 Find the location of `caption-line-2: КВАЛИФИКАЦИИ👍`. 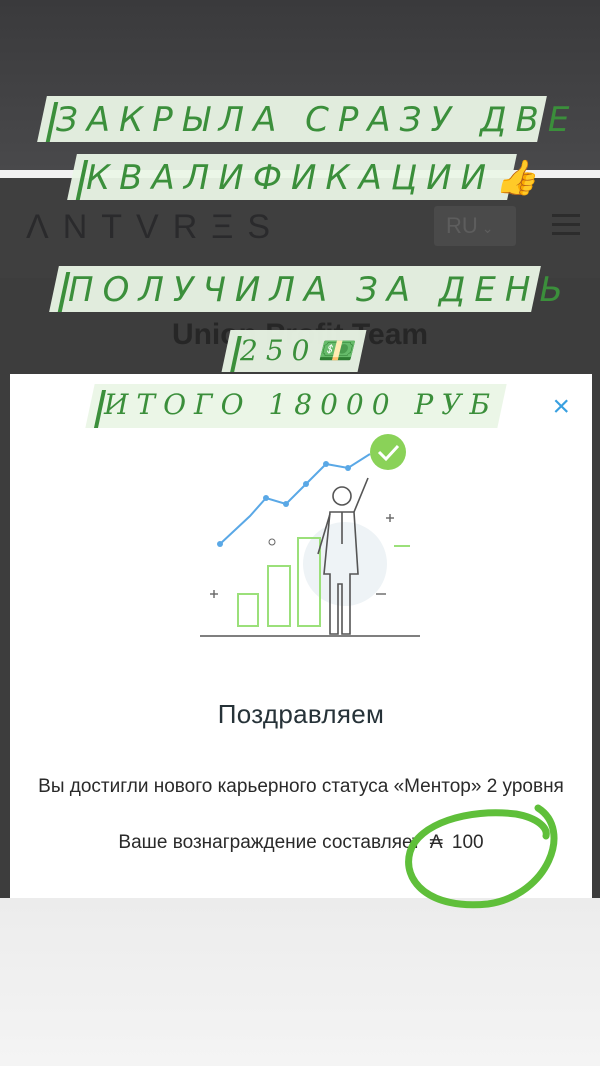

caption-line-2: КВАЛИФИКАЦИИ👍 is located at coordinates (307, 177).